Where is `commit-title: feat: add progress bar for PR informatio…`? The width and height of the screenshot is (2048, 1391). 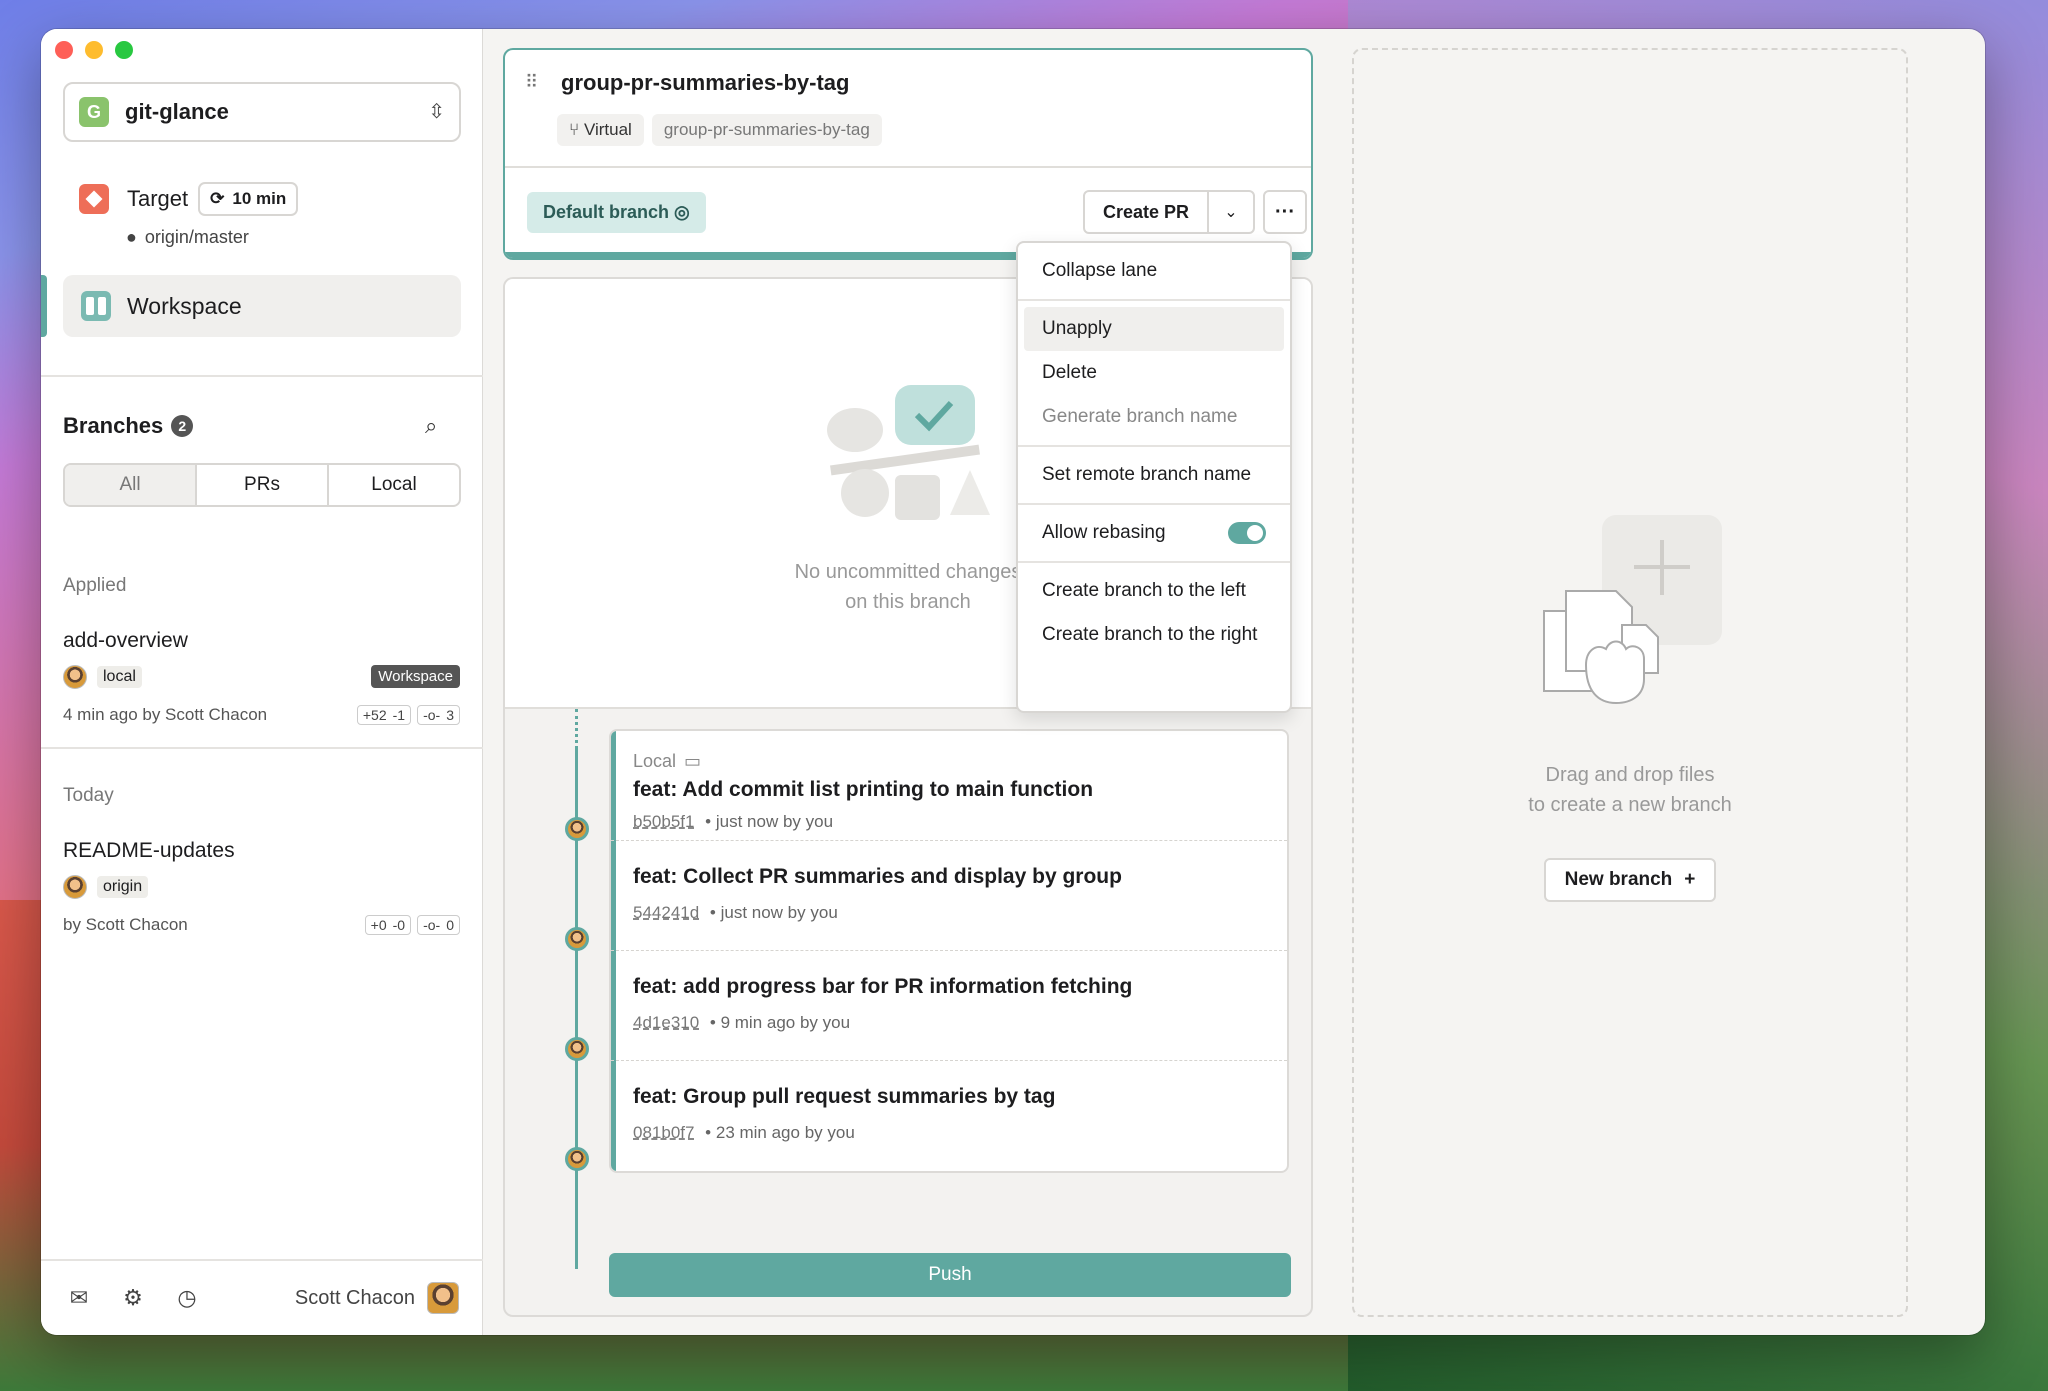 commit-title: feat: add progress bar for PR informatio… is located at coordinates (883, 986).